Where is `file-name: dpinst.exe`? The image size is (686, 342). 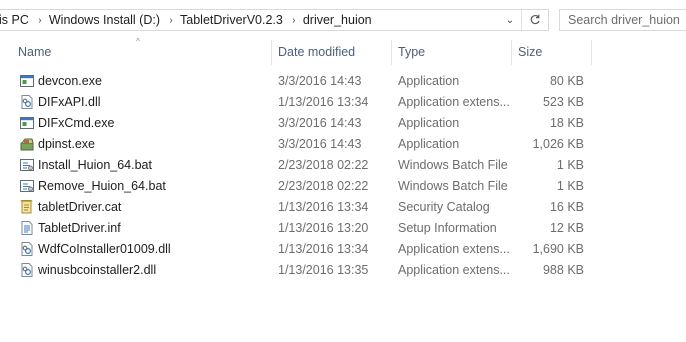 file-name: dpinst.exe is located at coordinates (66, 144).